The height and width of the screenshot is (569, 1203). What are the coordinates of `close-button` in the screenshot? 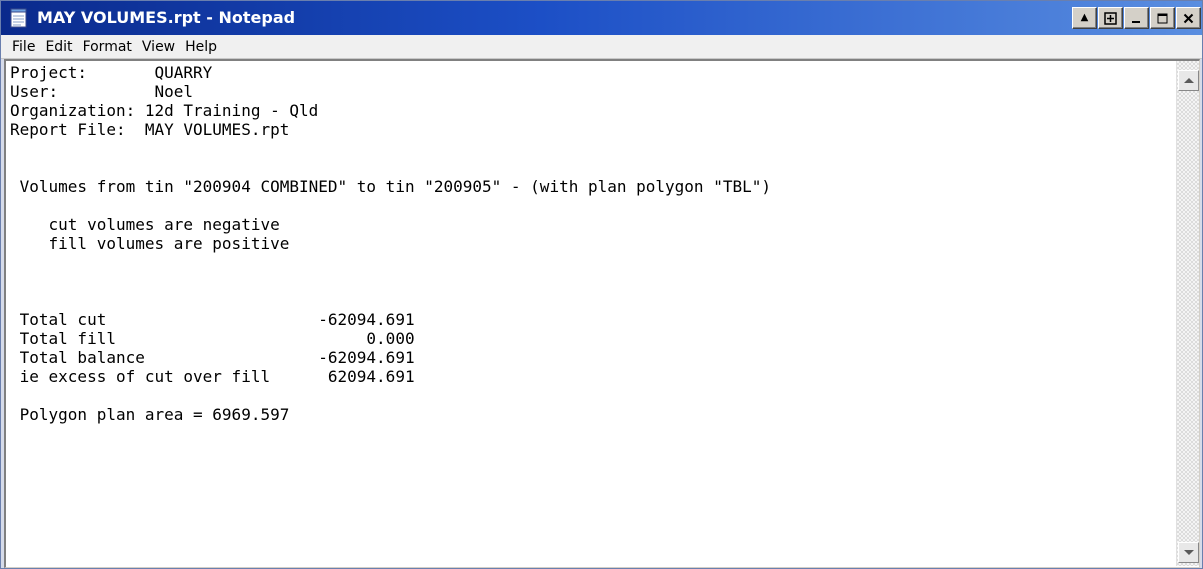 It's located at (1188, 18).